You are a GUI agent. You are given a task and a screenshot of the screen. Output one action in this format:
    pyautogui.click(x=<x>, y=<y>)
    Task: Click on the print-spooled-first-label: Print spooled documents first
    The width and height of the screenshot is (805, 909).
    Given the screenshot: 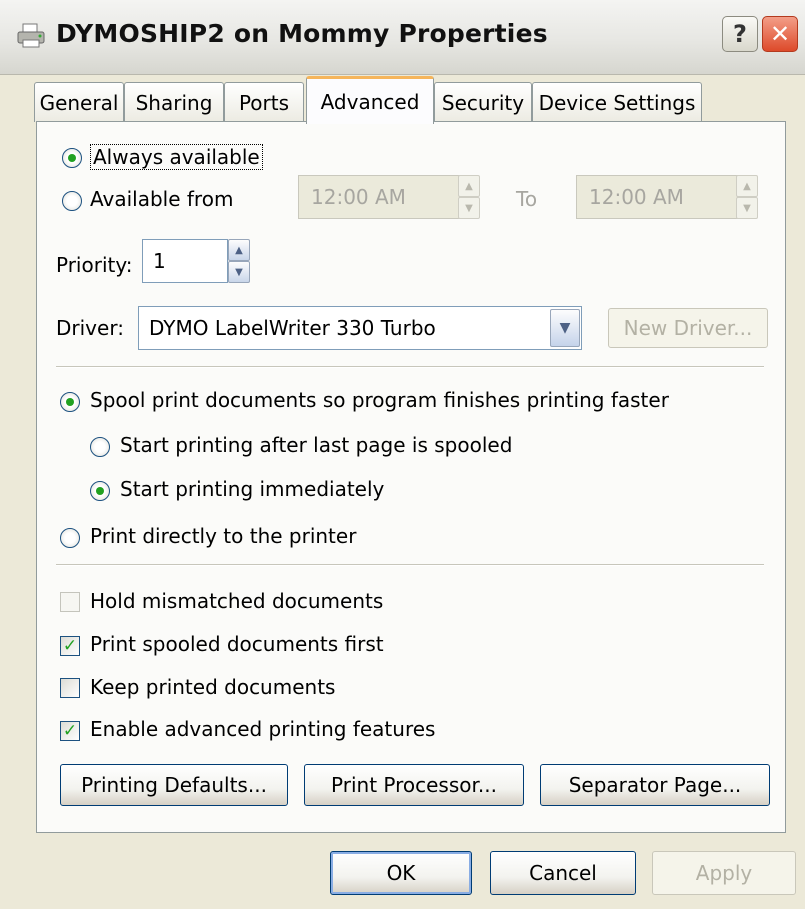 What is the action you would take?
    pyautogui.click(x=237, y=644)
    